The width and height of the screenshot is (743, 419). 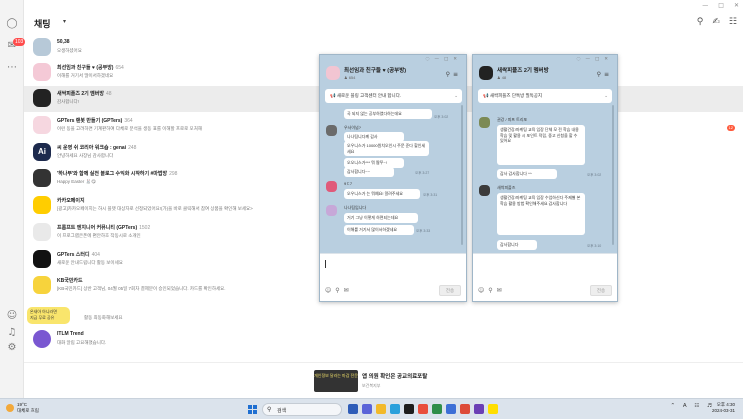 What do you see at coordinates (64, 21) in the screenshot?
I see `chevron-down-icon: ▾` at bounding box center [64, 21].